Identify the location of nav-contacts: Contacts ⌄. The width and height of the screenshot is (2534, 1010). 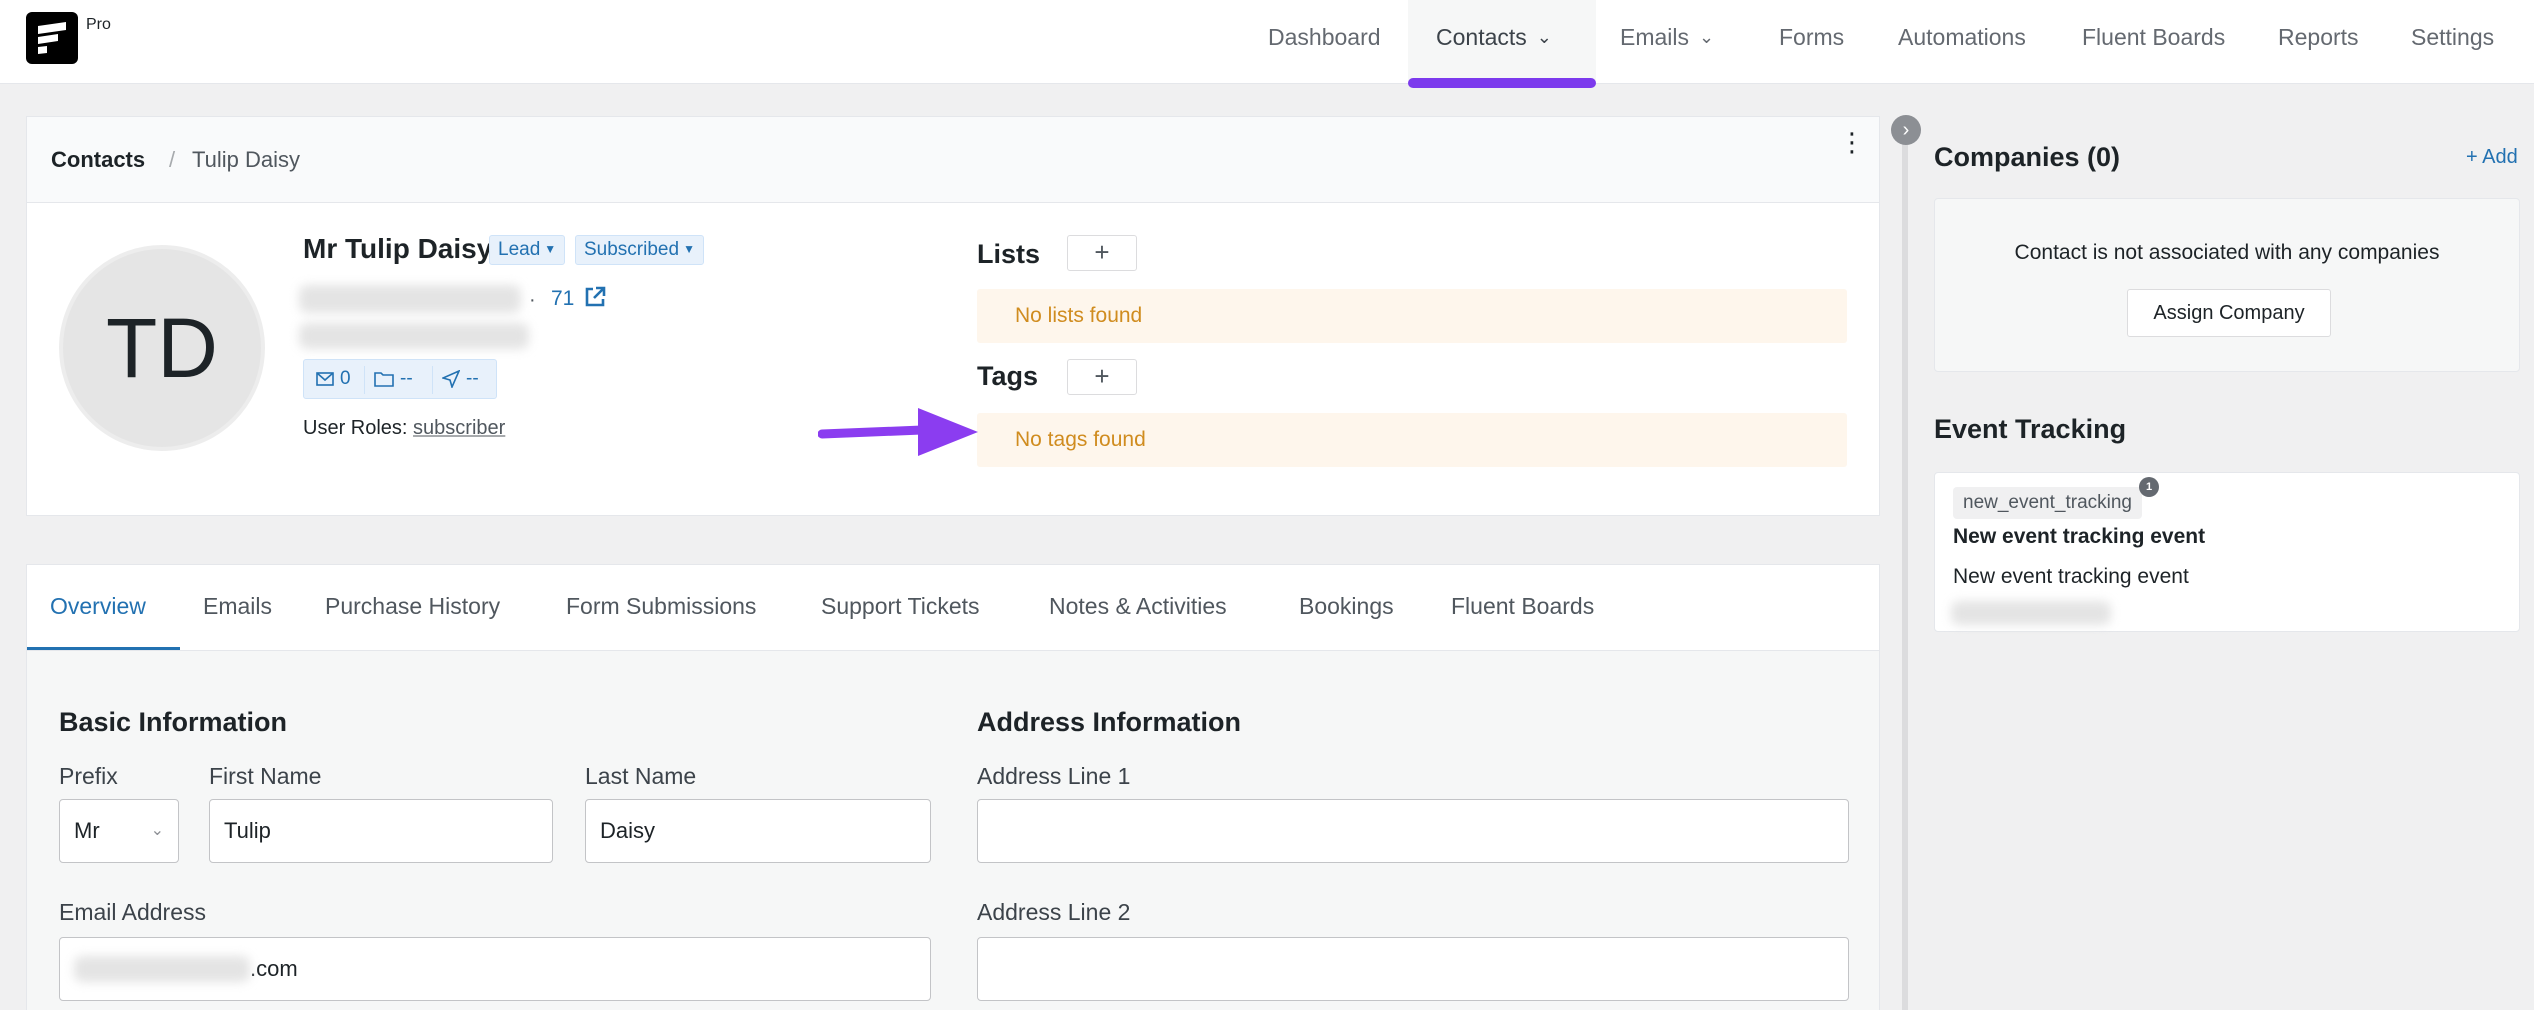
(1494, 37).